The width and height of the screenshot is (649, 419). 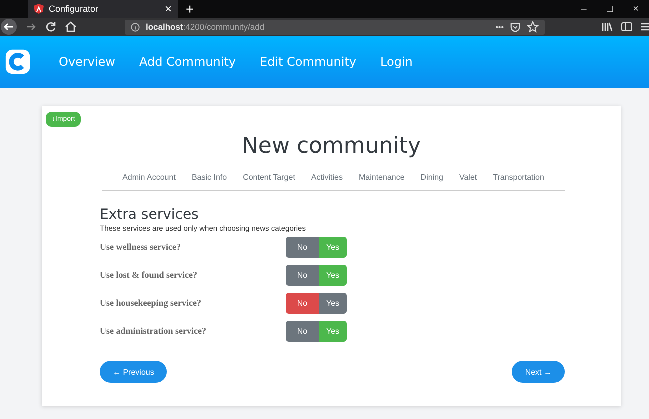 What do you see at coordinates (584, 9) in the screenshot?
I see `window-control-button: –` at bounding box center [584, 9].